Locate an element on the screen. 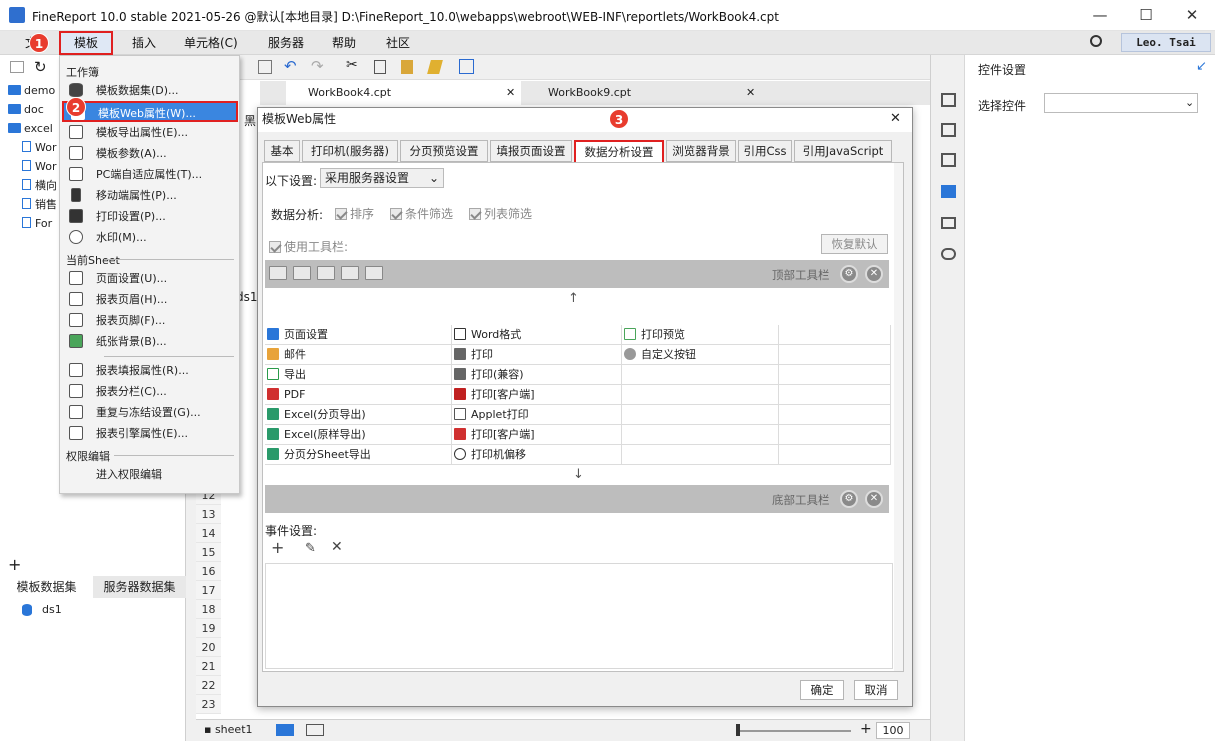 This screenshot has height=741, width=1215. zoom-in-icon: + is located at coordinates (866, 729).